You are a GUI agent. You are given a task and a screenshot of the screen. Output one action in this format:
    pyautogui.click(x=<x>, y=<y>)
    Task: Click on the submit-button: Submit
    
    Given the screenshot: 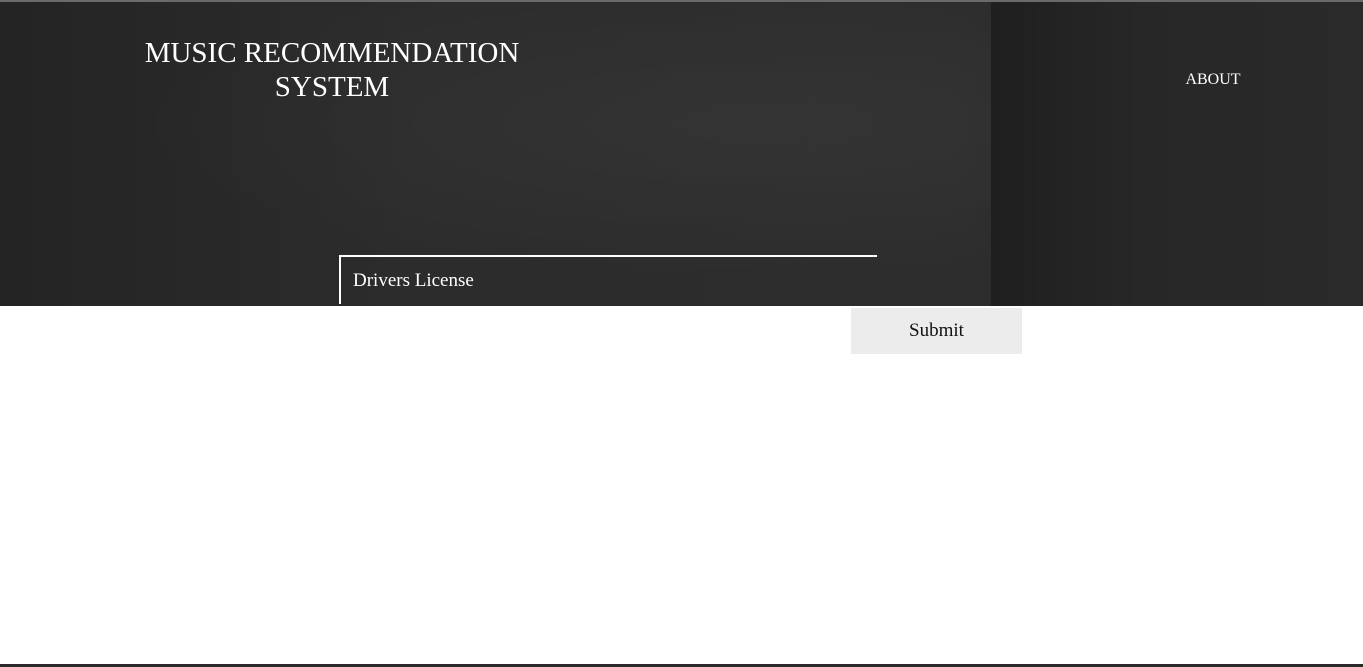 What is the action you would take?
    pyautogui.click(x=936, y=331)
    